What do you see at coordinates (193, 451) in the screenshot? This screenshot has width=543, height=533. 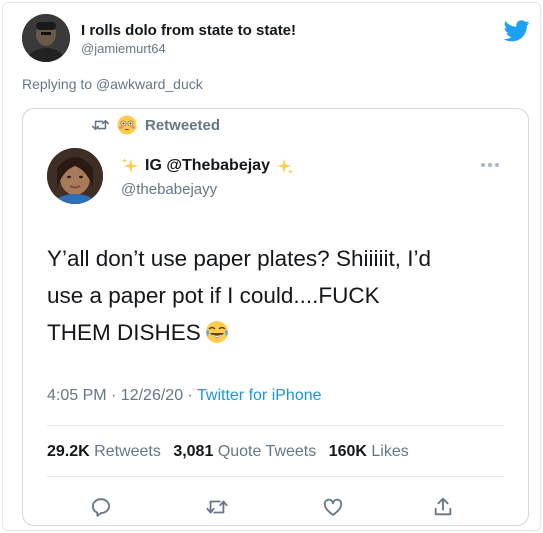 I see `quote-tweets-count: 3,081` at bounding box center [193, 451].